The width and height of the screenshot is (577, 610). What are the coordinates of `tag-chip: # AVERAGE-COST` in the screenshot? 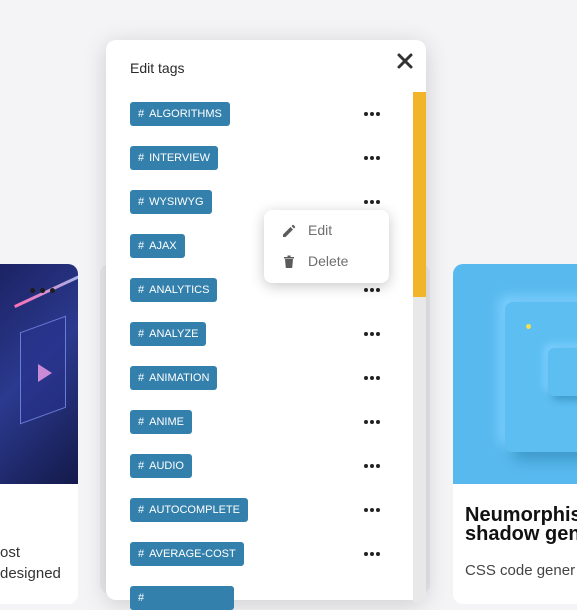 It's located at (187, 554).